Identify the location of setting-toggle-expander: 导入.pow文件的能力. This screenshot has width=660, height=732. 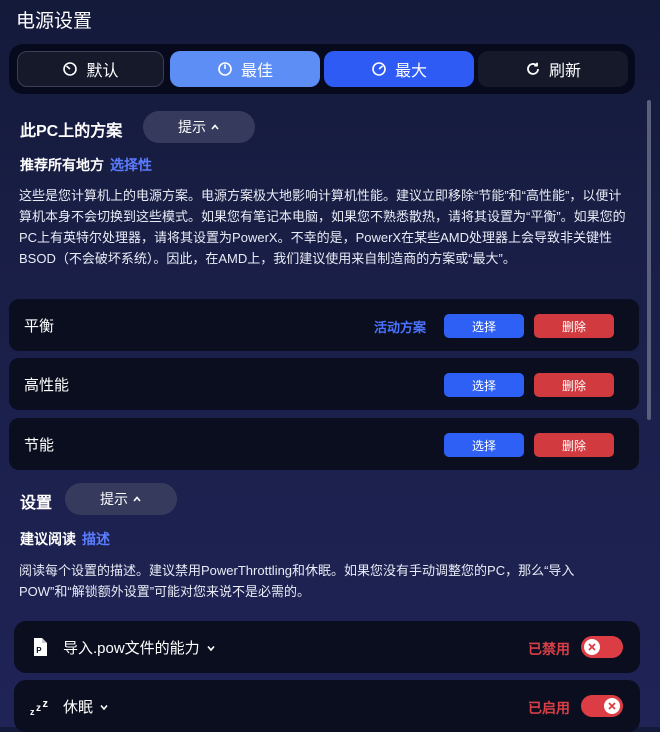
(139, 647).